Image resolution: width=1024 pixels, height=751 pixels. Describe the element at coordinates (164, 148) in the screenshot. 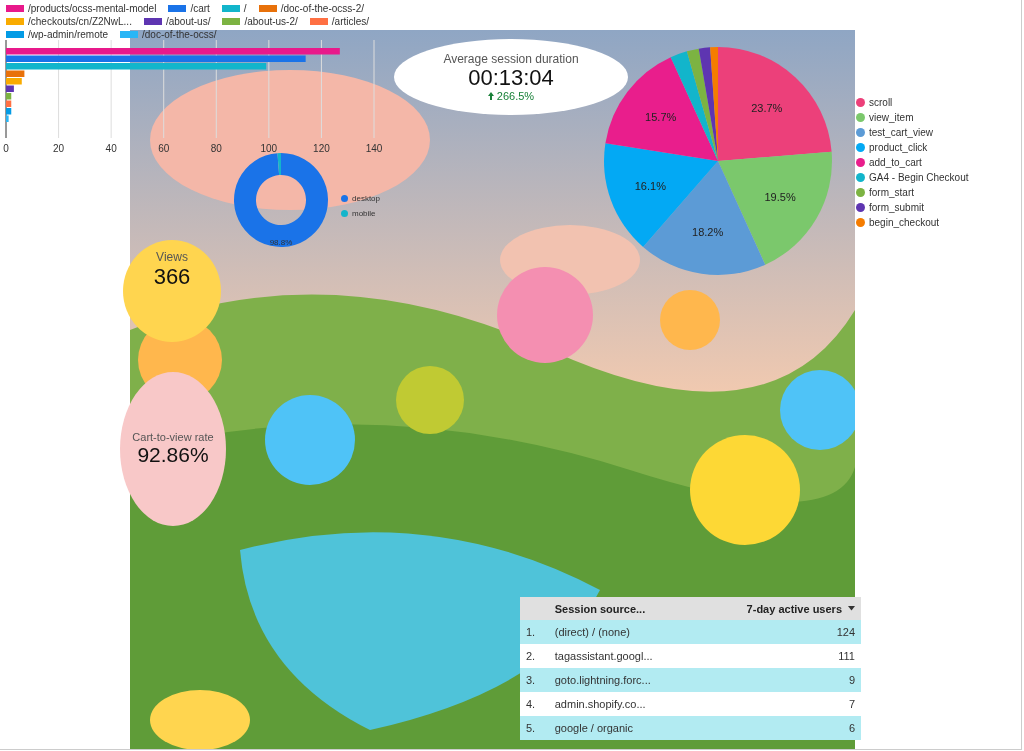

I see `axis-tick-label: 60` at that location.